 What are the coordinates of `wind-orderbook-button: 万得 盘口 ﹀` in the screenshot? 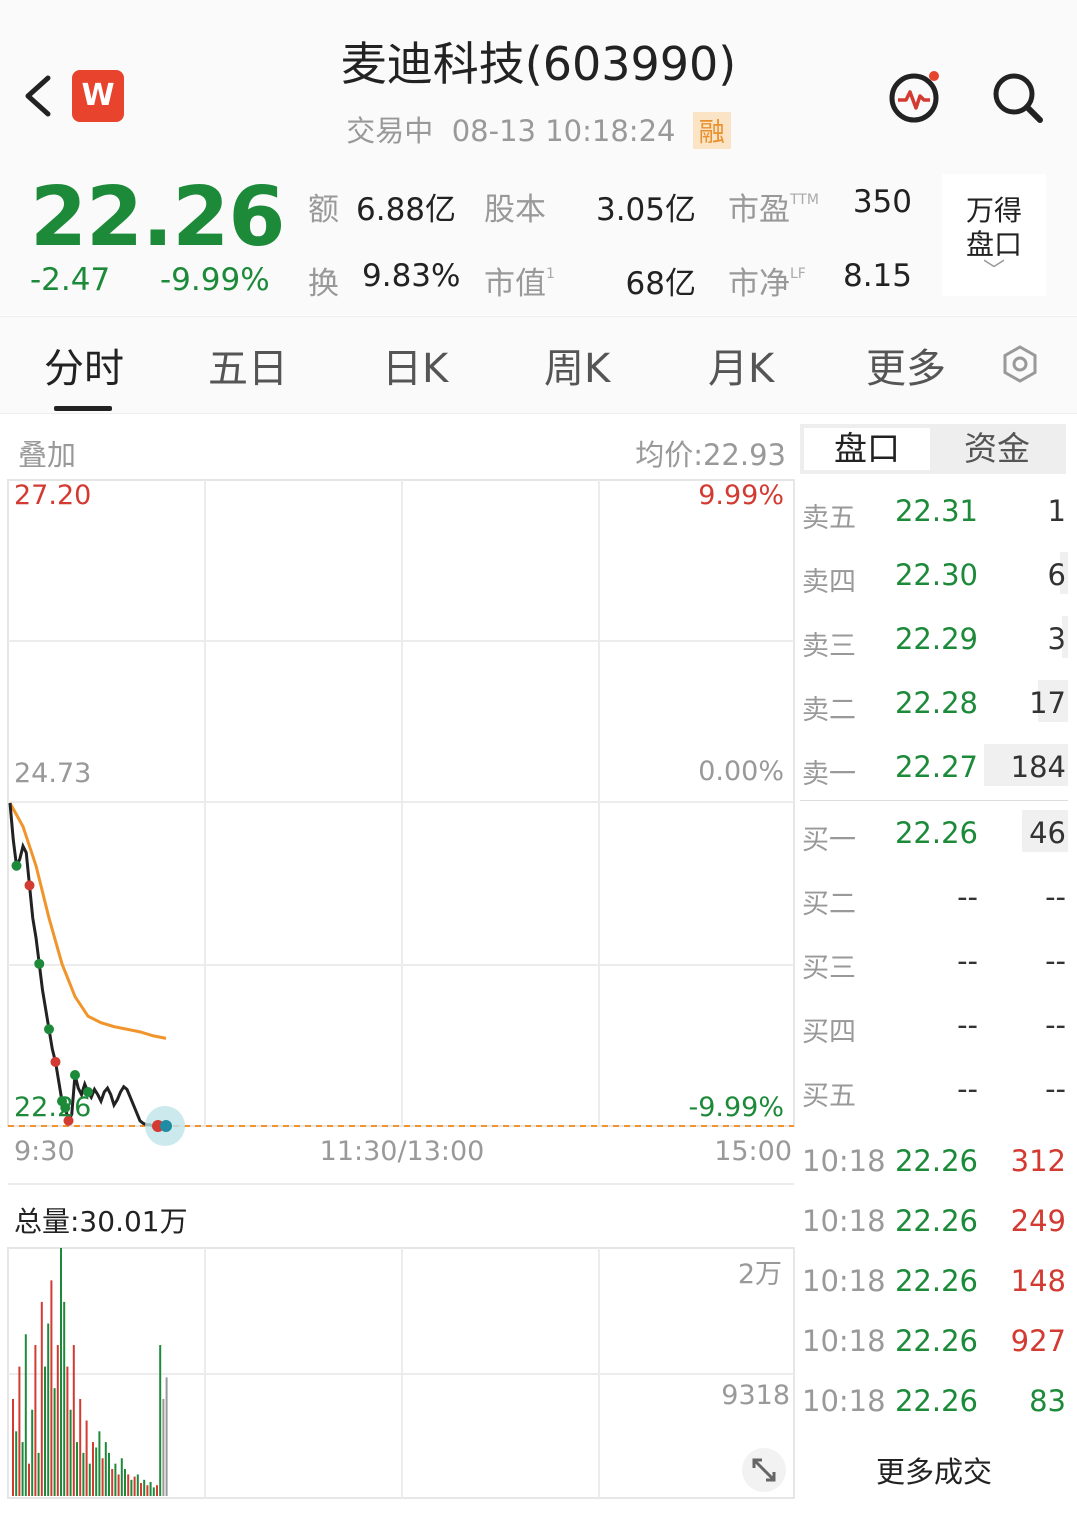 It's located at (994, 235).